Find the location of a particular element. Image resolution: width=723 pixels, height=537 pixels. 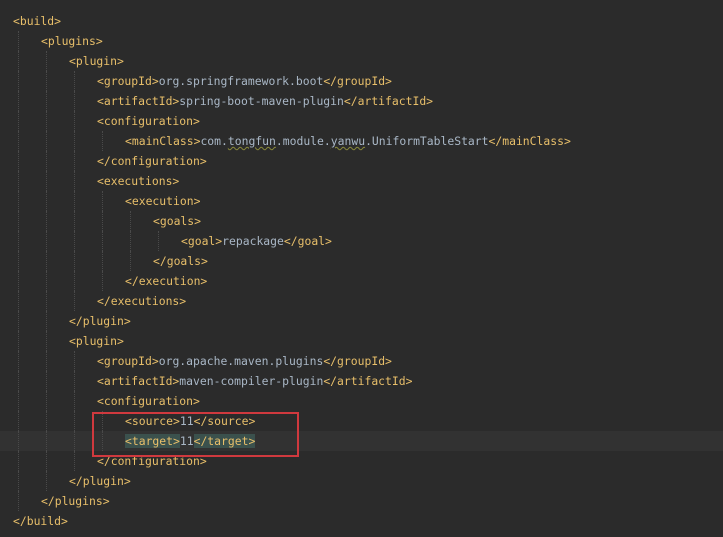

code-text: <goals> is located at coordinates (177, 221).